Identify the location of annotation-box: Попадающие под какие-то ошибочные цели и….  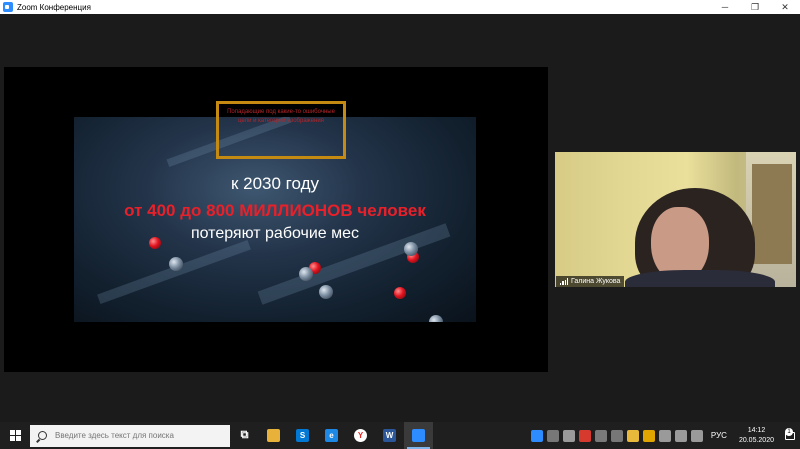
(281, 130).